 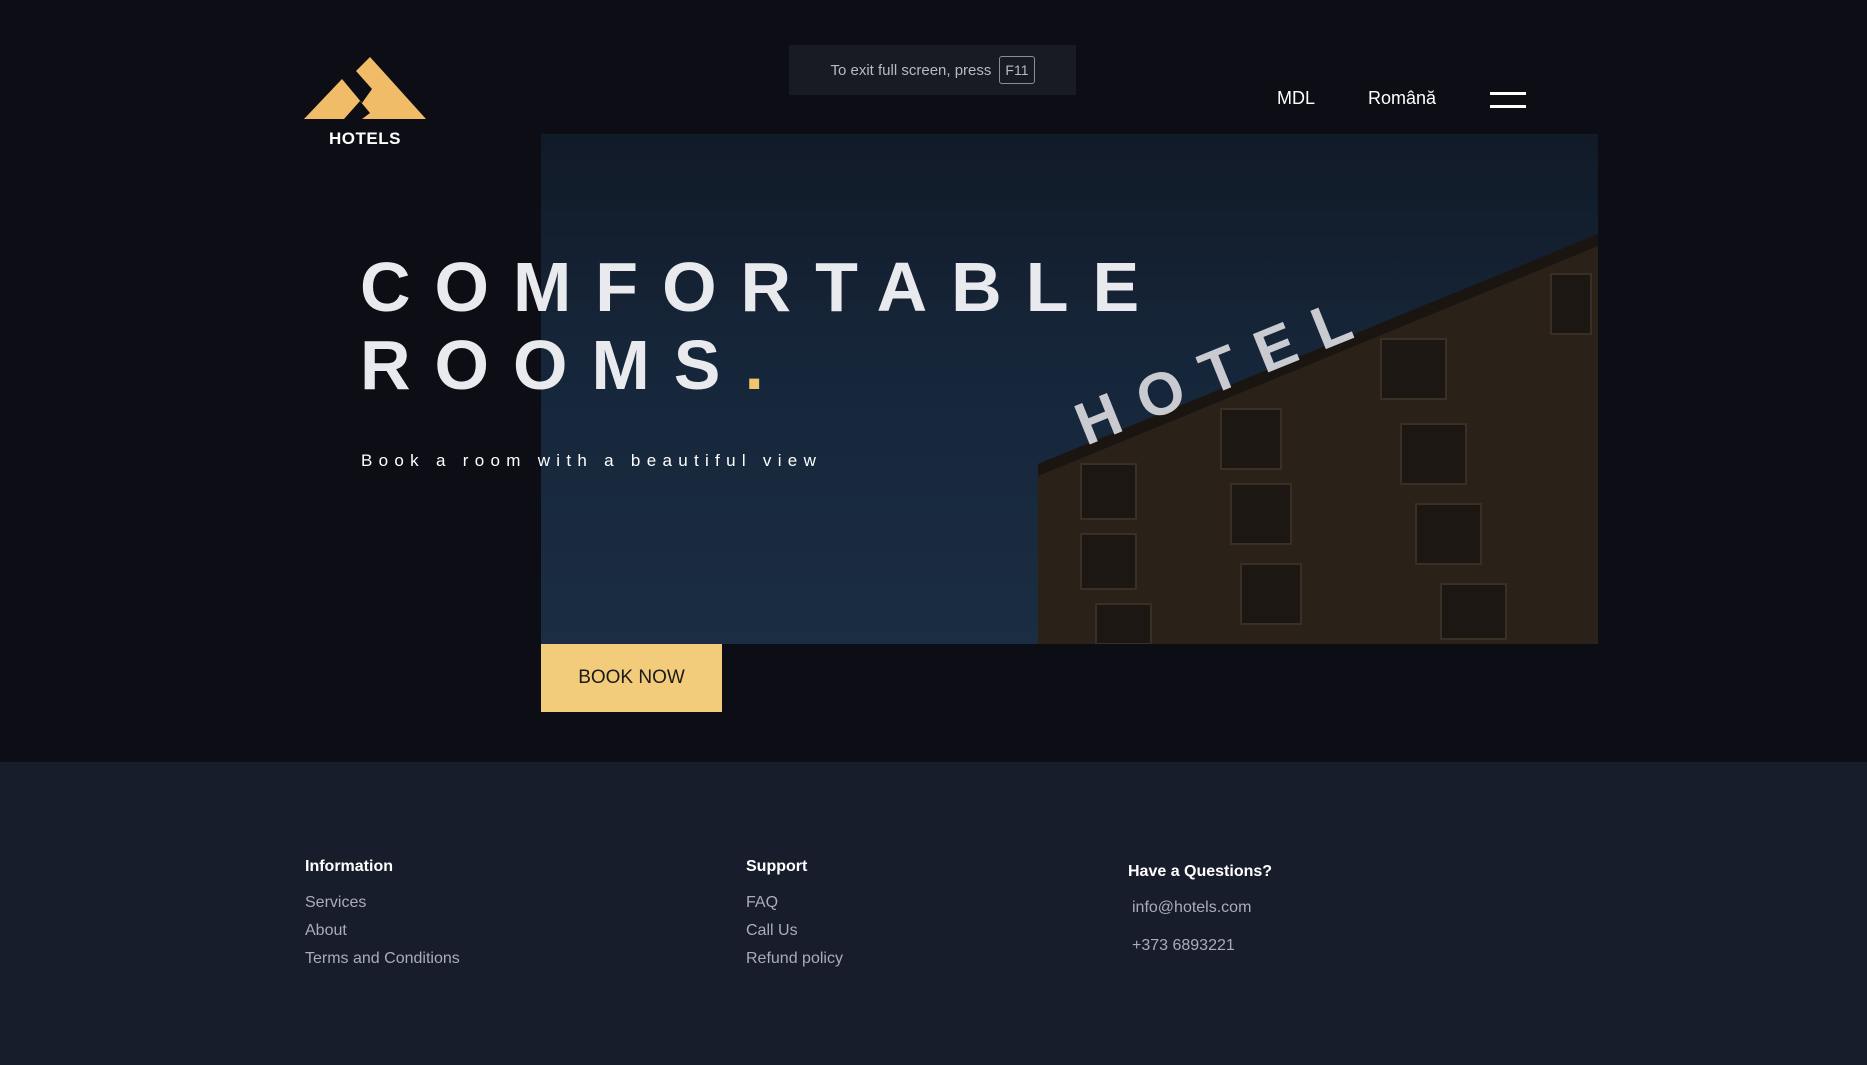 I want to click on footer-contact-title: Have a Questions?, so click(x=1200, y=871).